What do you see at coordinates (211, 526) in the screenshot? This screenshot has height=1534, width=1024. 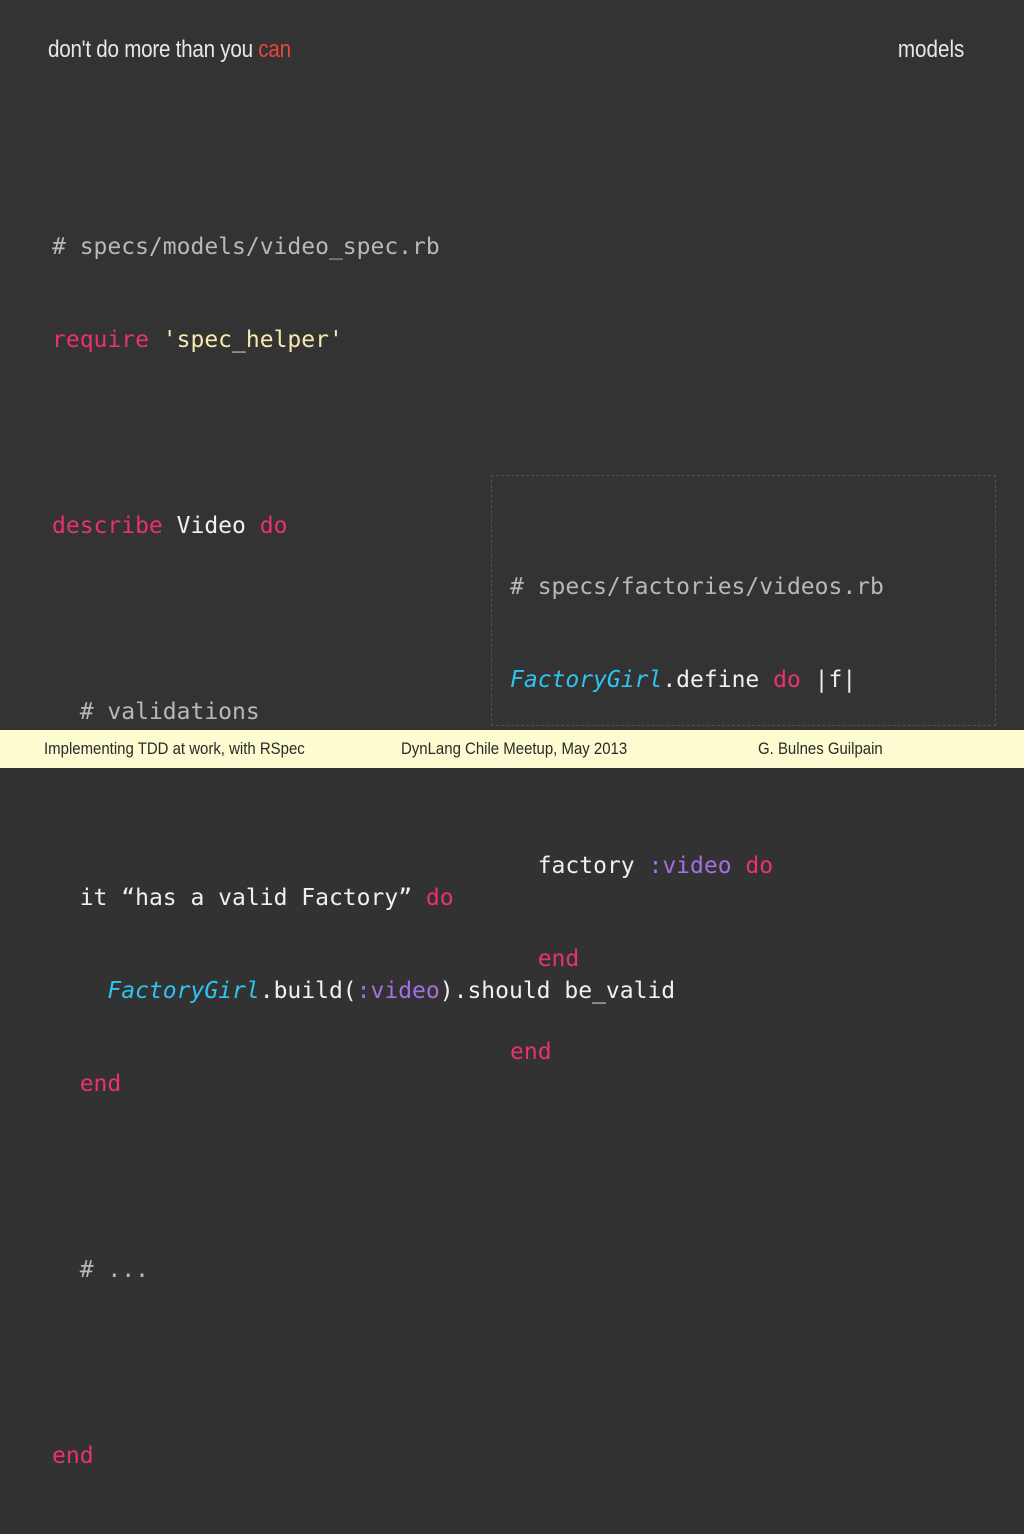 I see `code-class-name: Video` at bounding box center [211, 526].